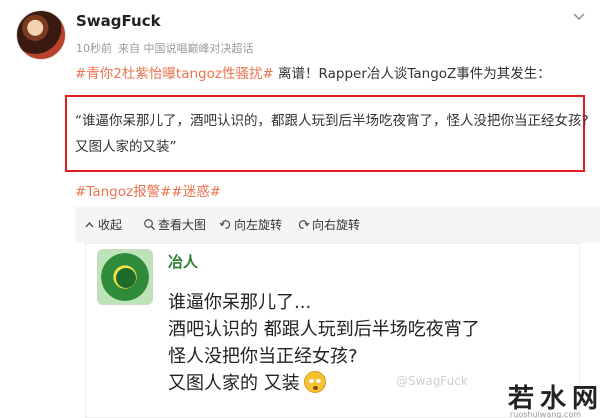 The width and height of the screenshot is (600, 418). I want to click on view-large-button: 查看大图, so click(174, 224).